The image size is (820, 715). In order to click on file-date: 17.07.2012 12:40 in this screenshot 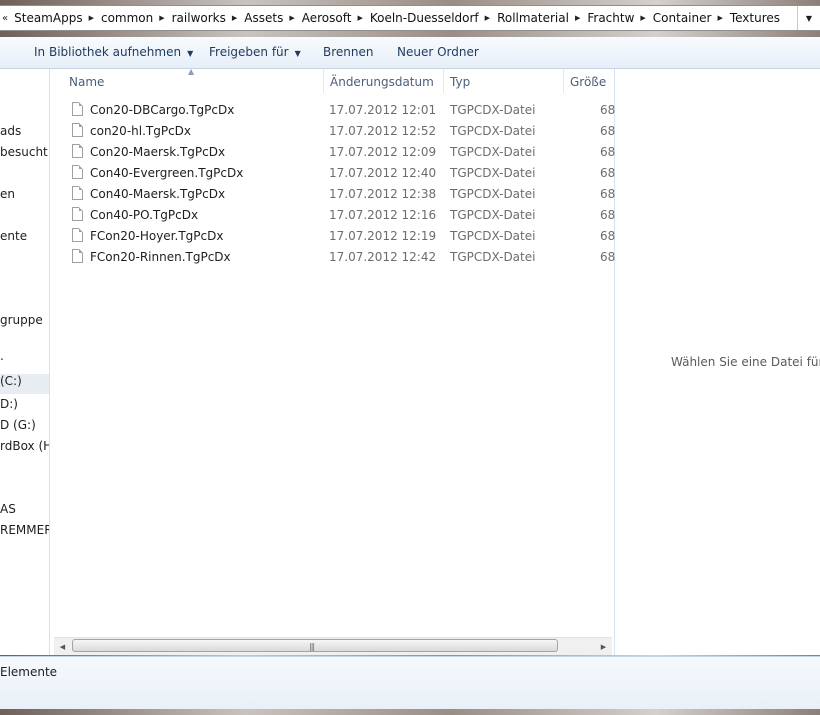, I will do `click(383, 173)`.